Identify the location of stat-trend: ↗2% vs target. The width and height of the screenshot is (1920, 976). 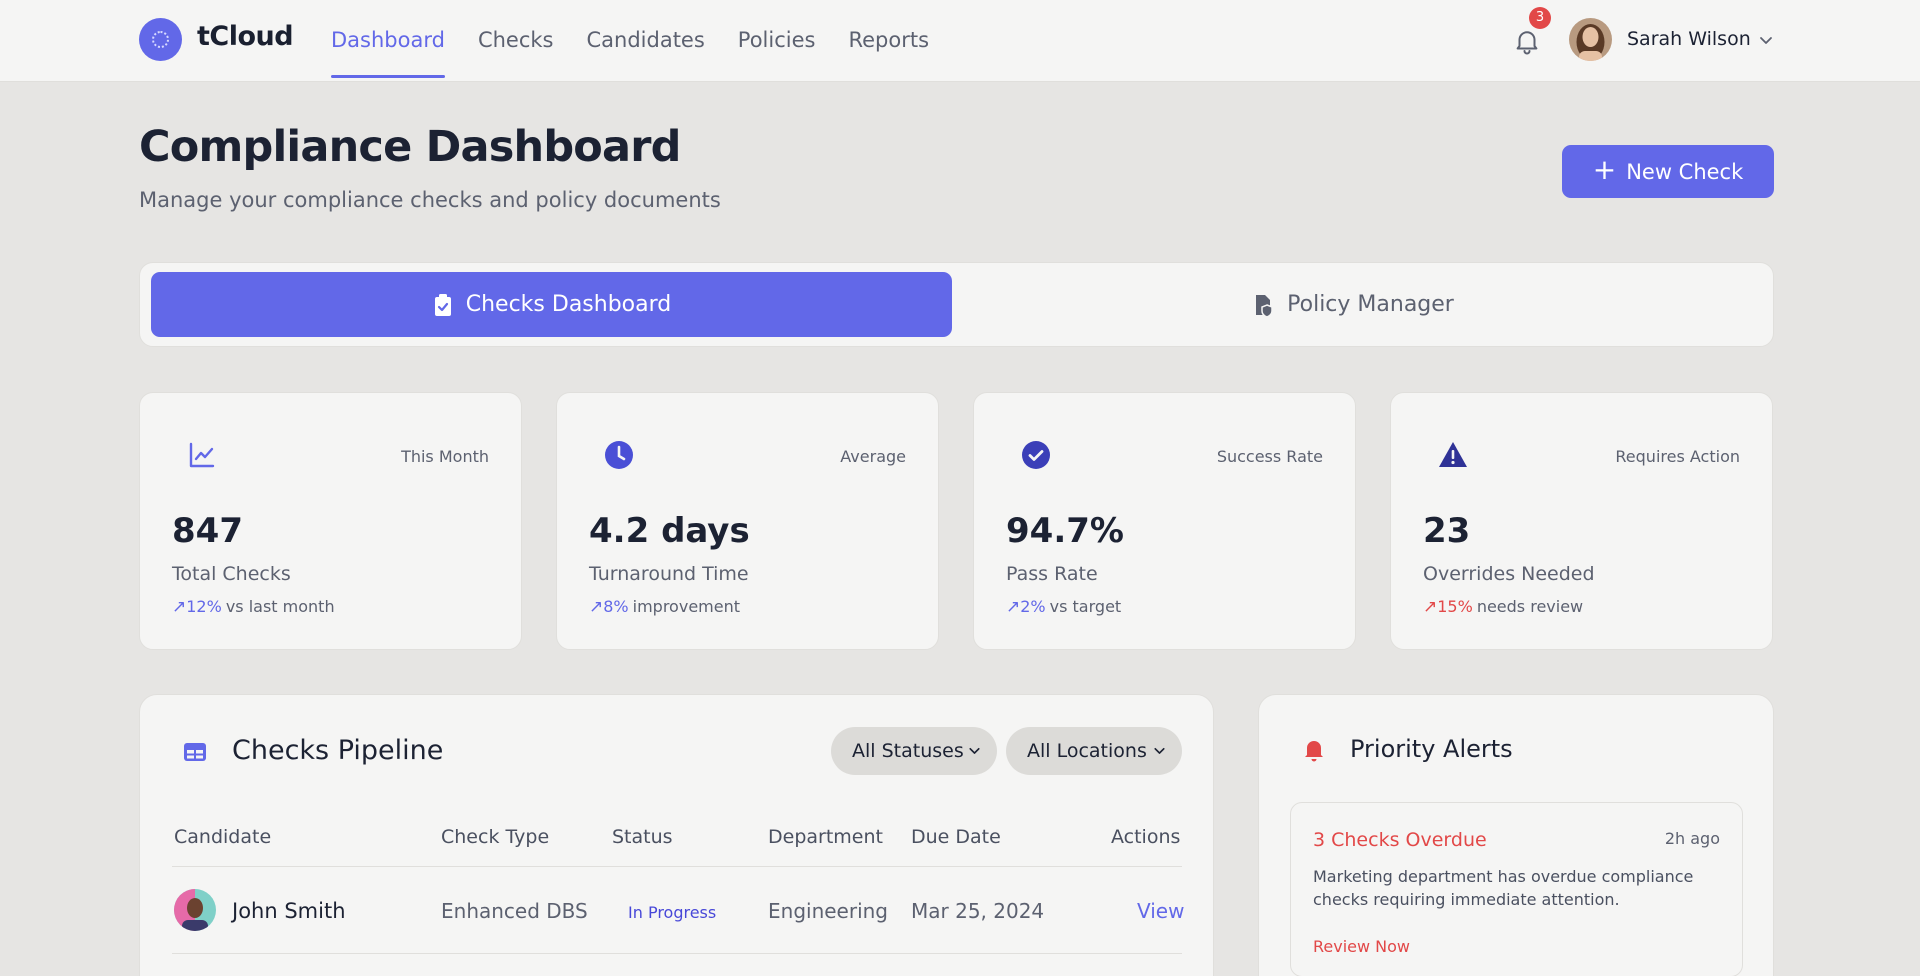
(1063, 607).